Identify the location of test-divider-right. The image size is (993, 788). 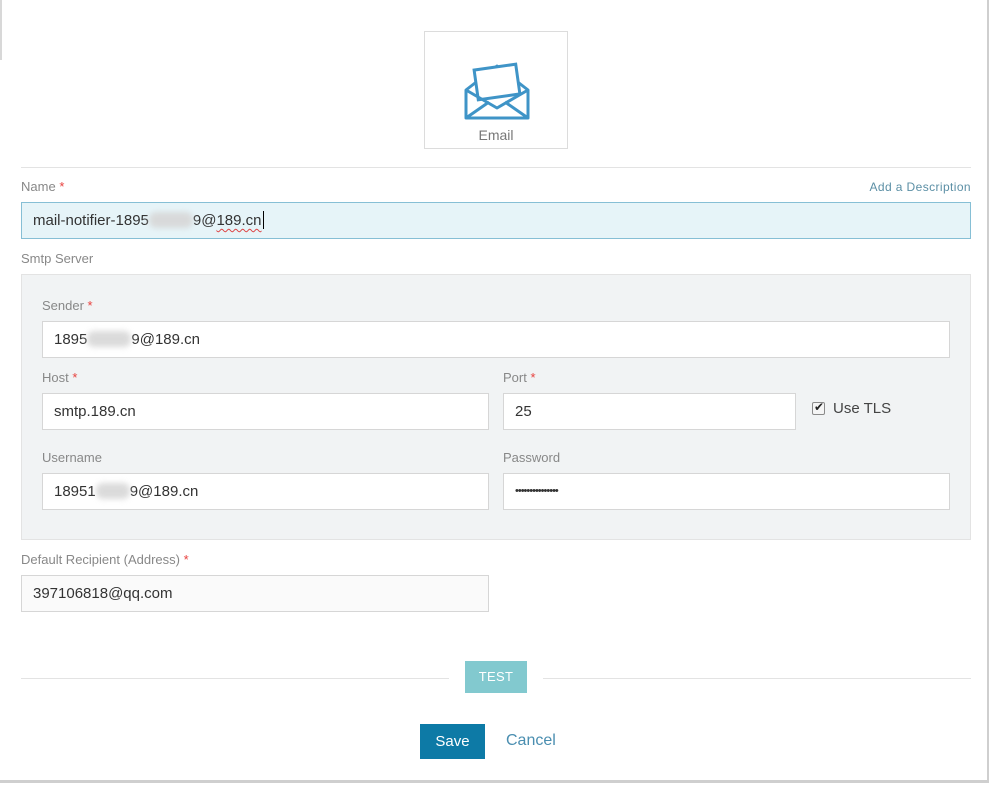
(757, 678).